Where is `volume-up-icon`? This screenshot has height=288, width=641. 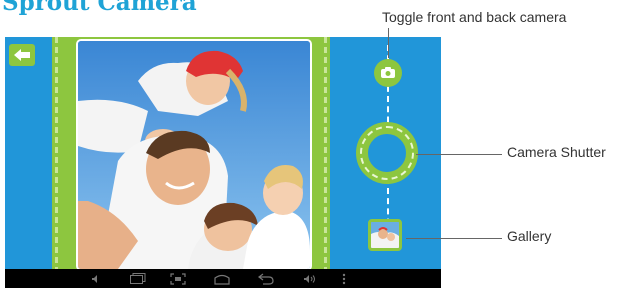 volume-up-icon is located at coordinates (310, 278).